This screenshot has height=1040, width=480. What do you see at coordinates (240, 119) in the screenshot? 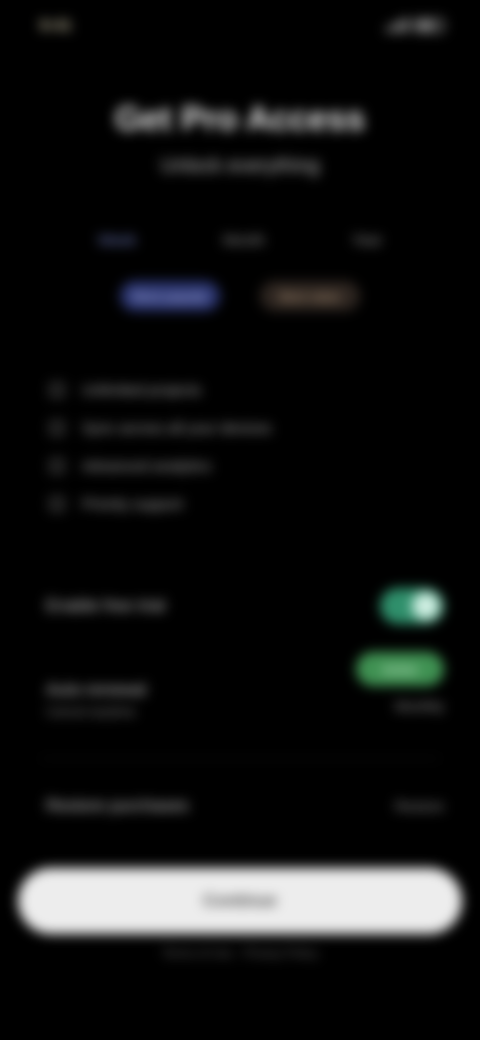
I see `page-title: Get Pro Access` at bounding box center [240, 119].